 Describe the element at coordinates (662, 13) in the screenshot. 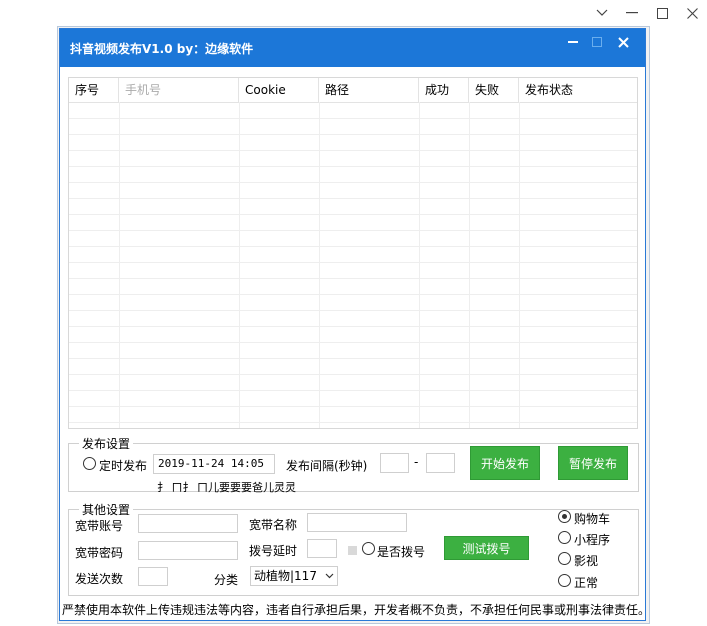

I see `maximize-icon` at that location.